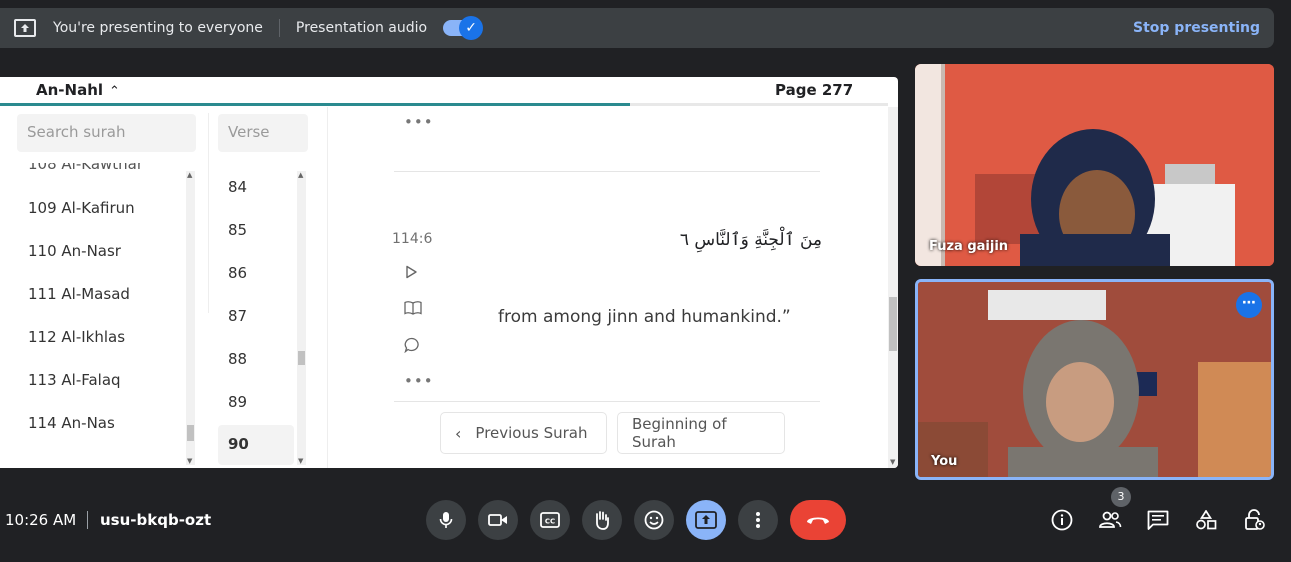  I want to click on list-item: 84, so click(237, 187).